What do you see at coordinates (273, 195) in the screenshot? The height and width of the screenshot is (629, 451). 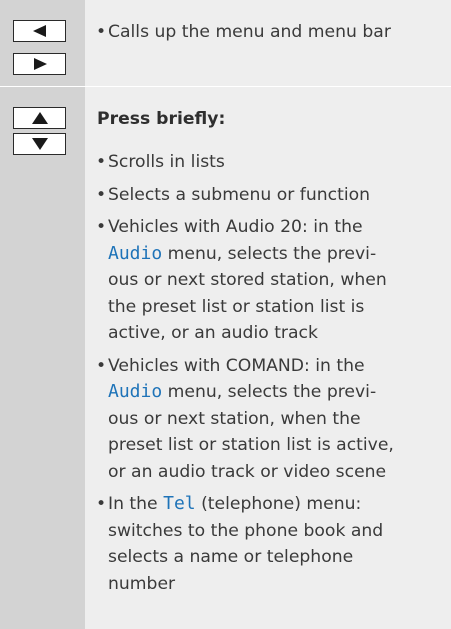 I see `list-item: Selects a submenu or function` at bounding box center [273, 195].